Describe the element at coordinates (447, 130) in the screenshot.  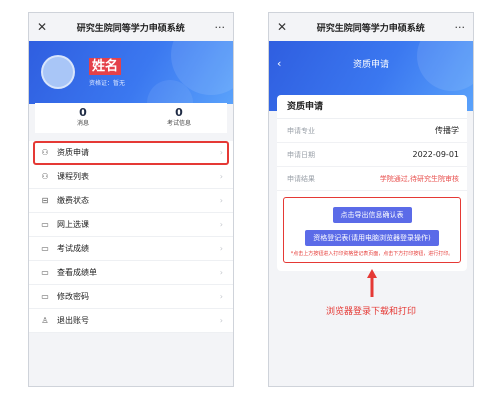
I see `row-value: 传播学` at that location.